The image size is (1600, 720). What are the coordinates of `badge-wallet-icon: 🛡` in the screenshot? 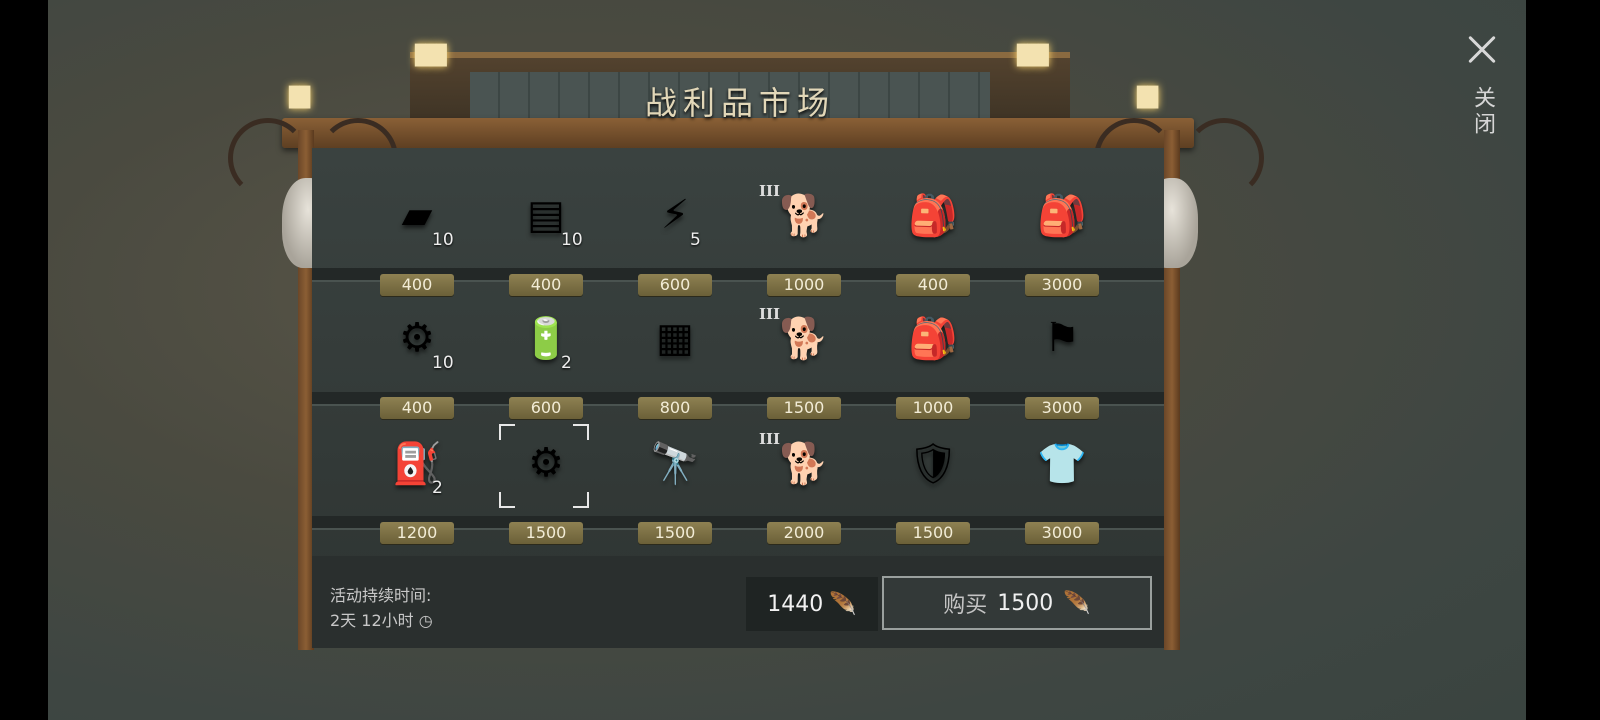 It's located at (933, 463).